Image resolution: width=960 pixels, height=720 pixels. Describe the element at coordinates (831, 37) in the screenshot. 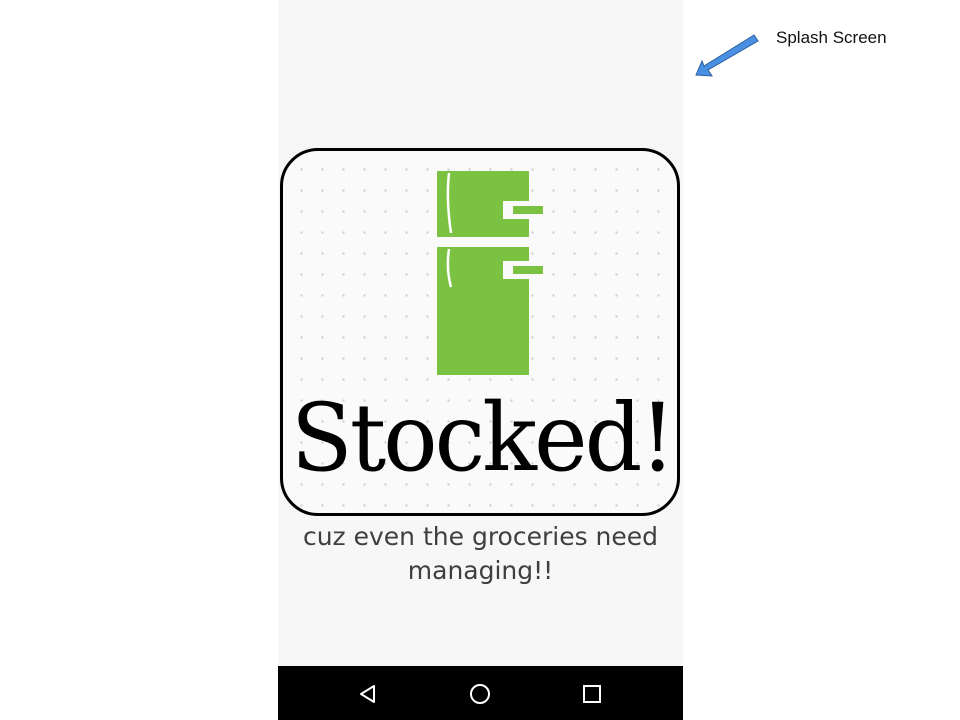

I see `annotation-label: Splash Screen` at that location.